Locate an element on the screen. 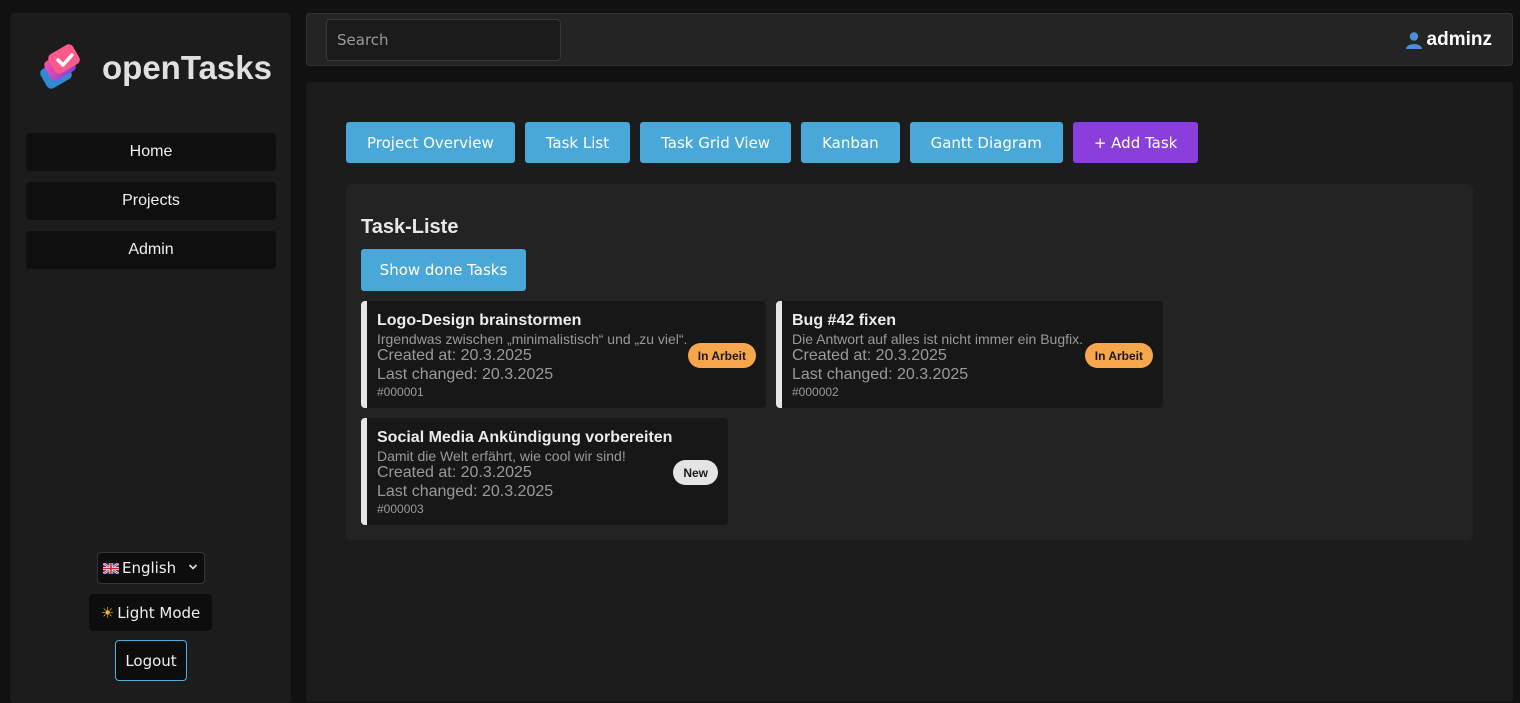 The height and width of the screenshot is (703, 1520). username: adminz is located at coordinates (1459, 39).